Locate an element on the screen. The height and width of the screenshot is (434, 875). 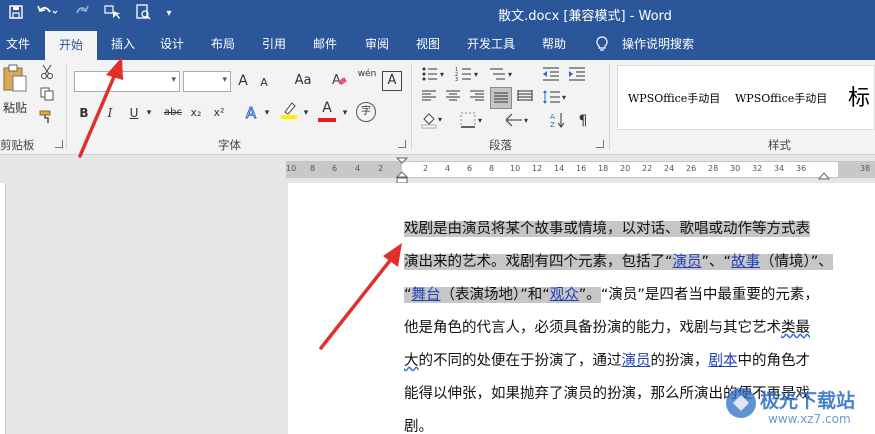
tab-file: 文件 is located at coordinates (18, 44).